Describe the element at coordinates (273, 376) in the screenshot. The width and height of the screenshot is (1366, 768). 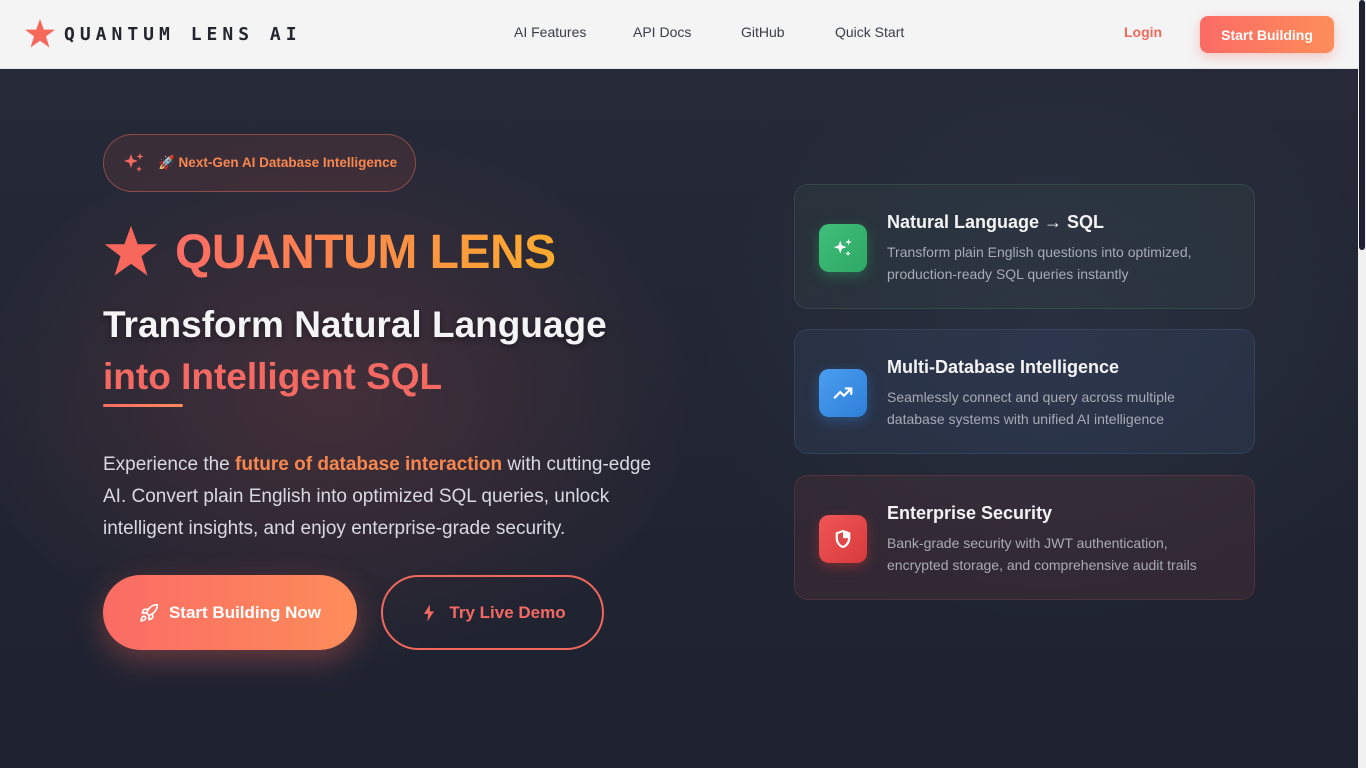
I see `headline-line-2: into Intelligent SQL` at that location.